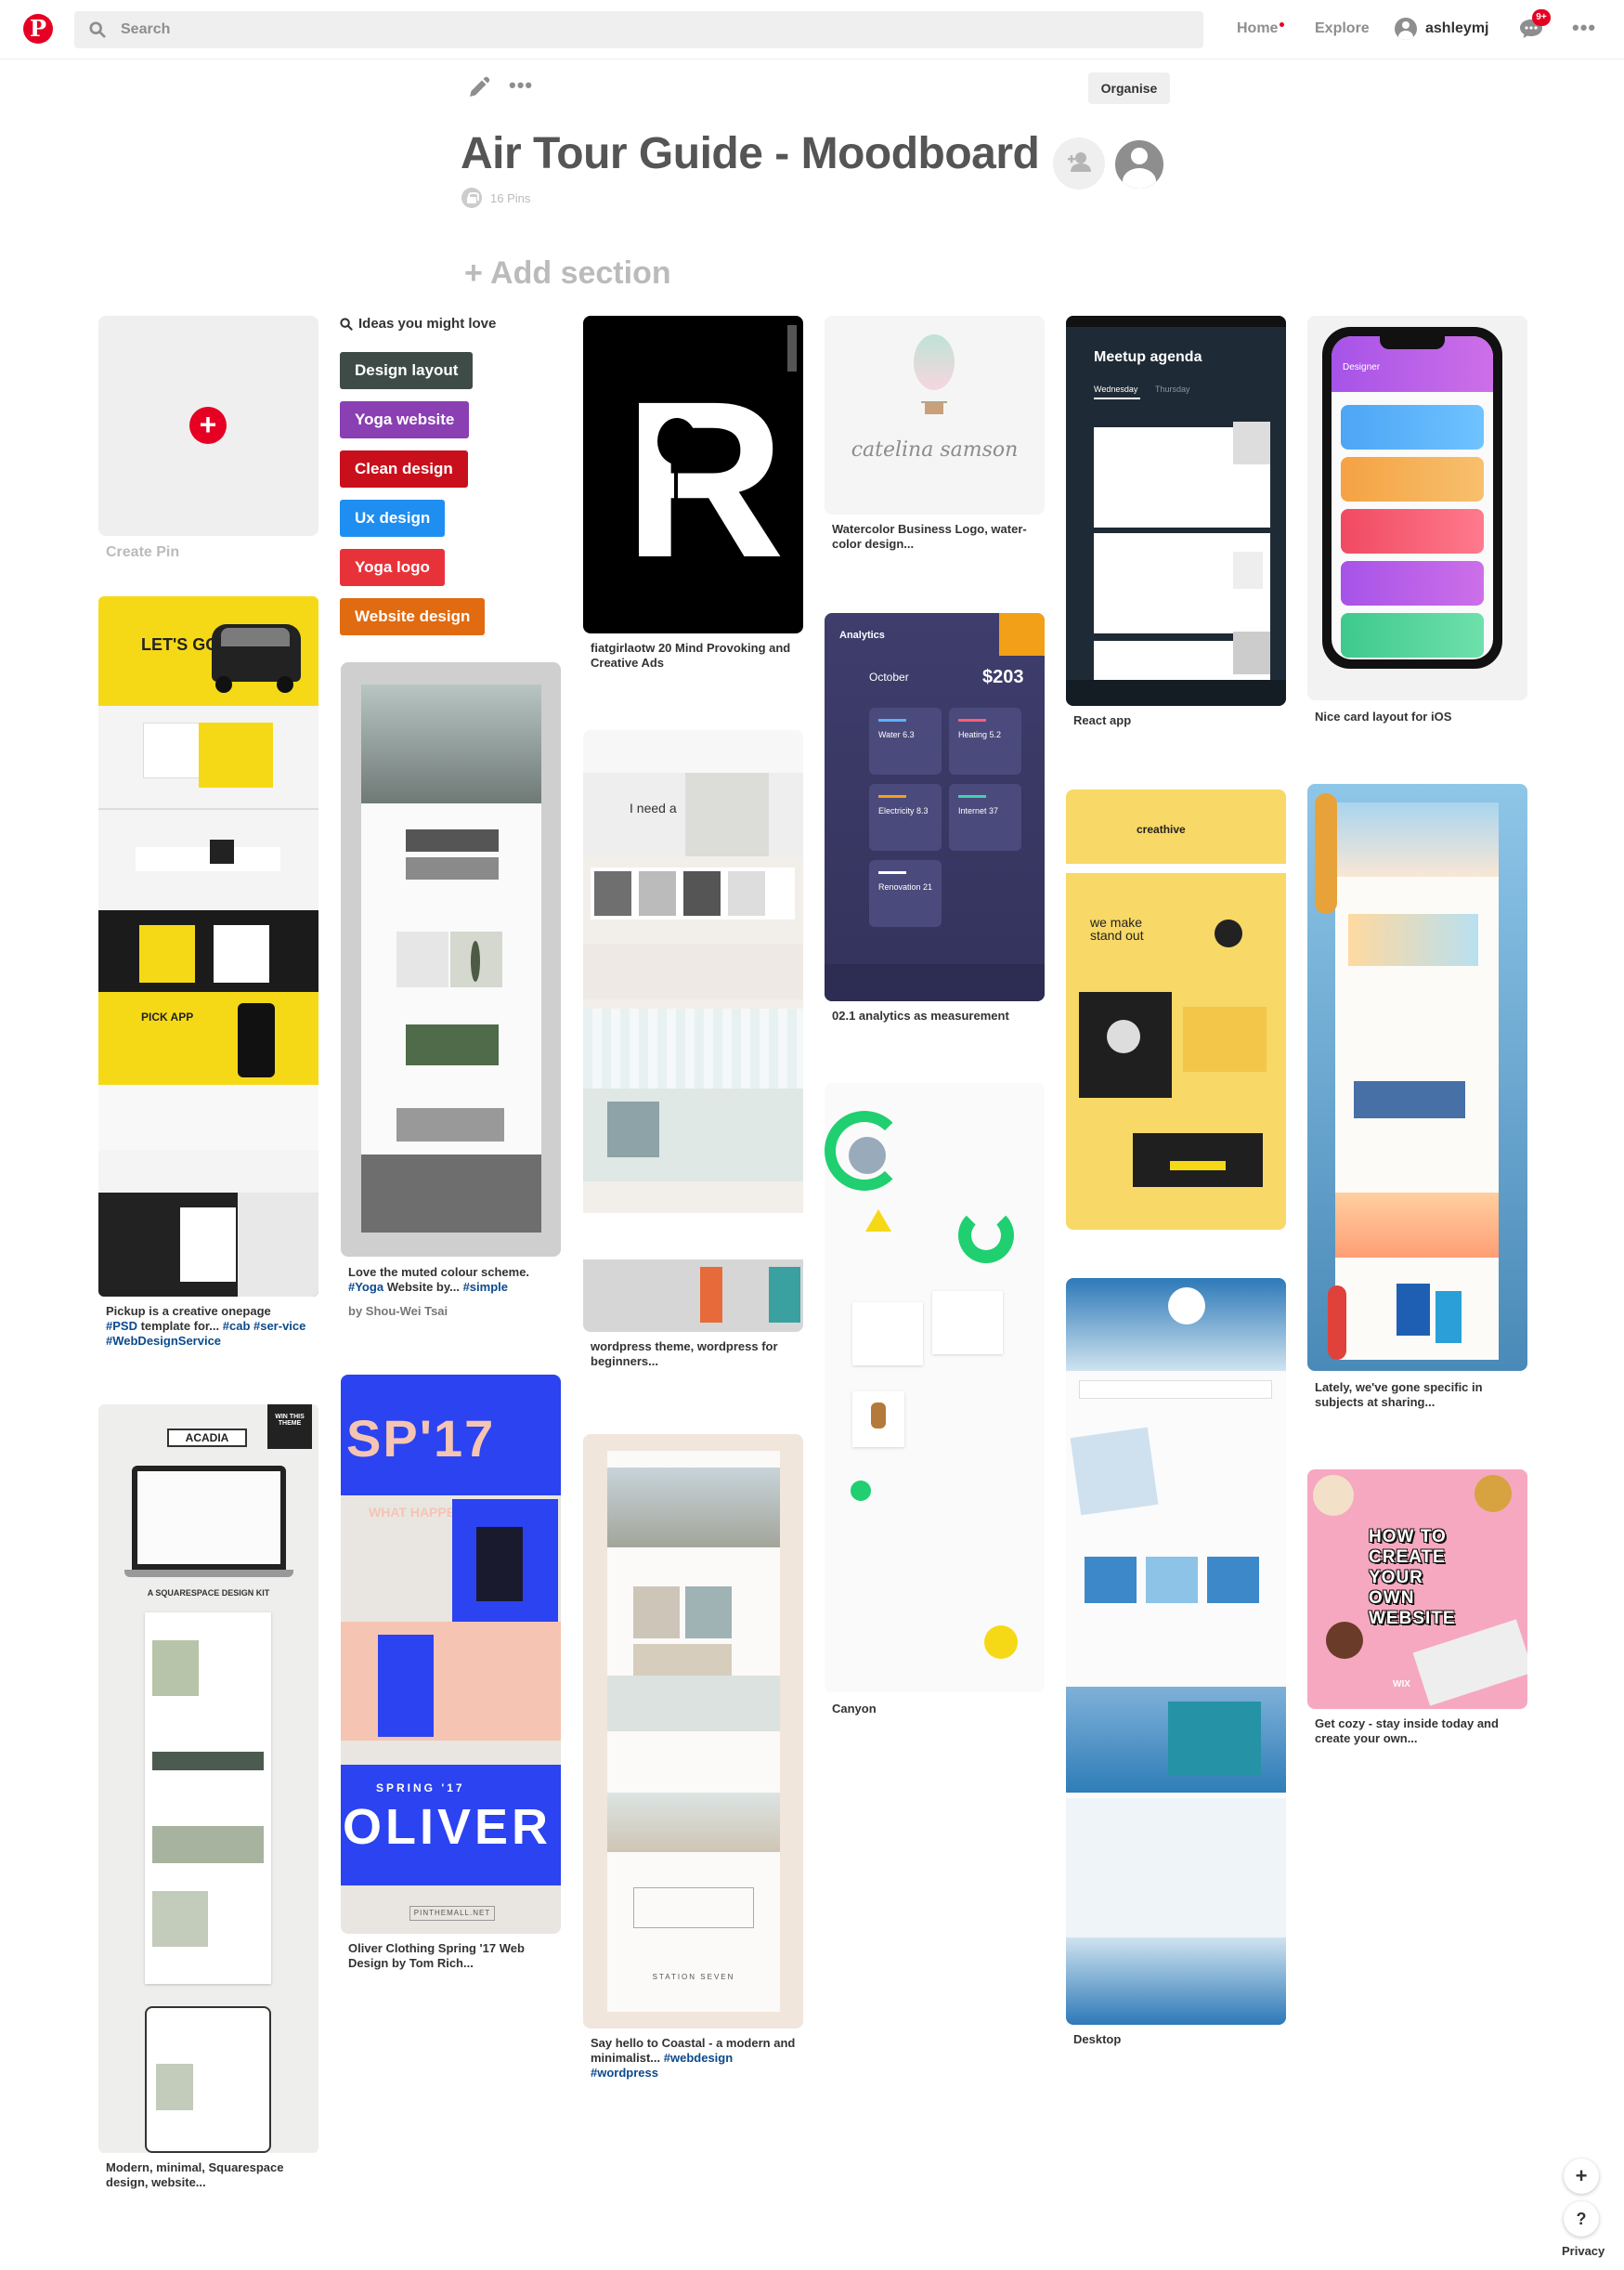 The image size is (1624, 2270). I want to click on pin-canyon, so click(935, 1388).